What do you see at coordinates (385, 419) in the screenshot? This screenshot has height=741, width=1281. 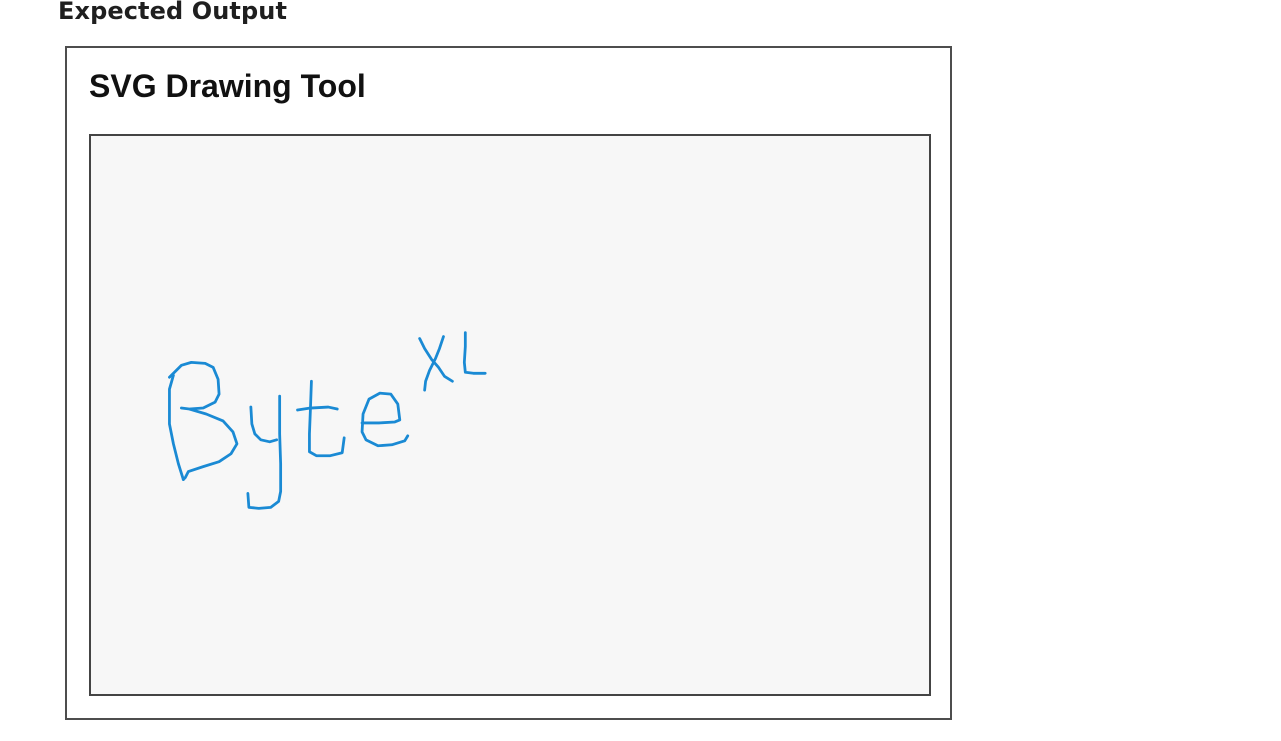 I see `stroke-e` at bounding box center [385, 419].